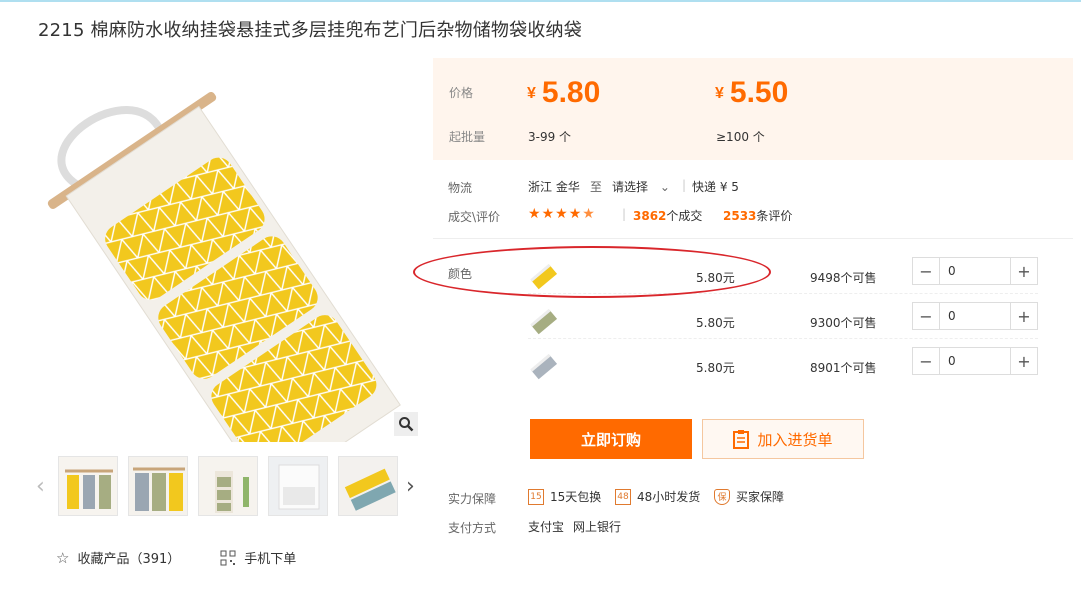 Image resolution: width=1081 pixels, height=595 pixels. I want to click on page-title: 2215 棉麻防水收纳挂袋悬挂式多层挂兜布艺门后杂物储物袋收纳袋, so click(310, 30).